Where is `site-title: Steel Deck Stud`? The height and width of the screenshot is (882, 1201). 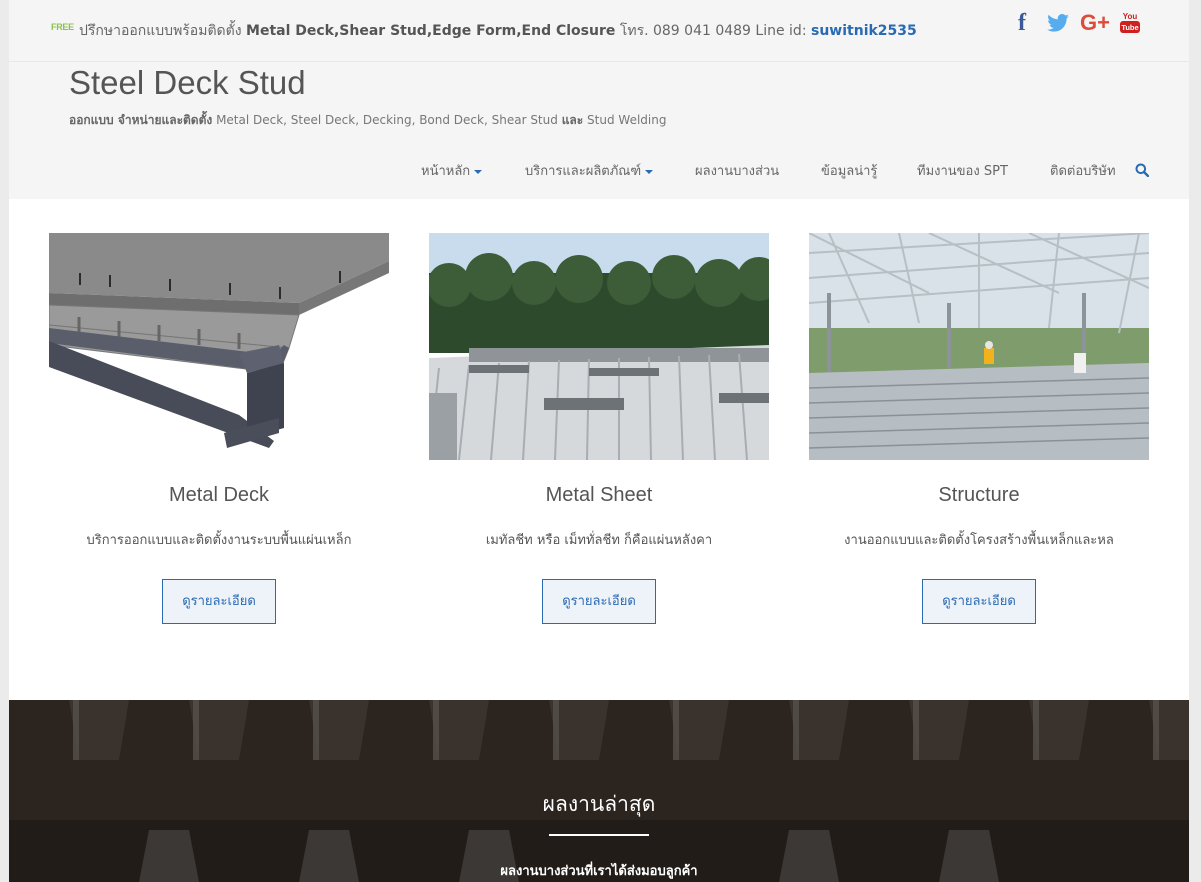
site-title: Steel Deck Stud is located at coordinates (187, 83).